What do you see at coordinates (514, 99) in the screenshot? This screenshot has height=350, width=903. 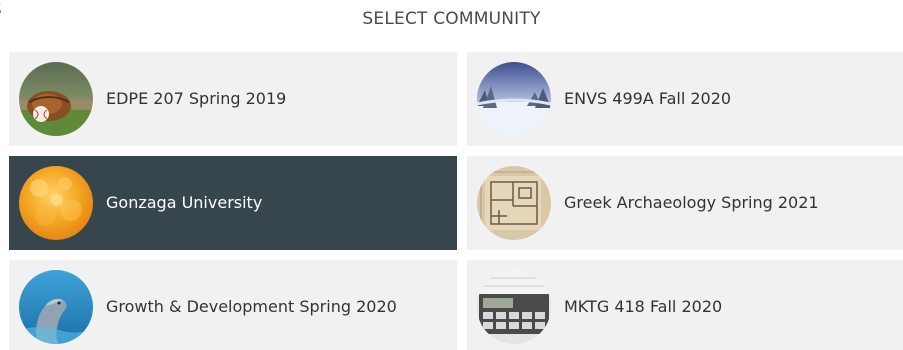 I see `snowy-forest-icon` at bounding box center [514, 99].